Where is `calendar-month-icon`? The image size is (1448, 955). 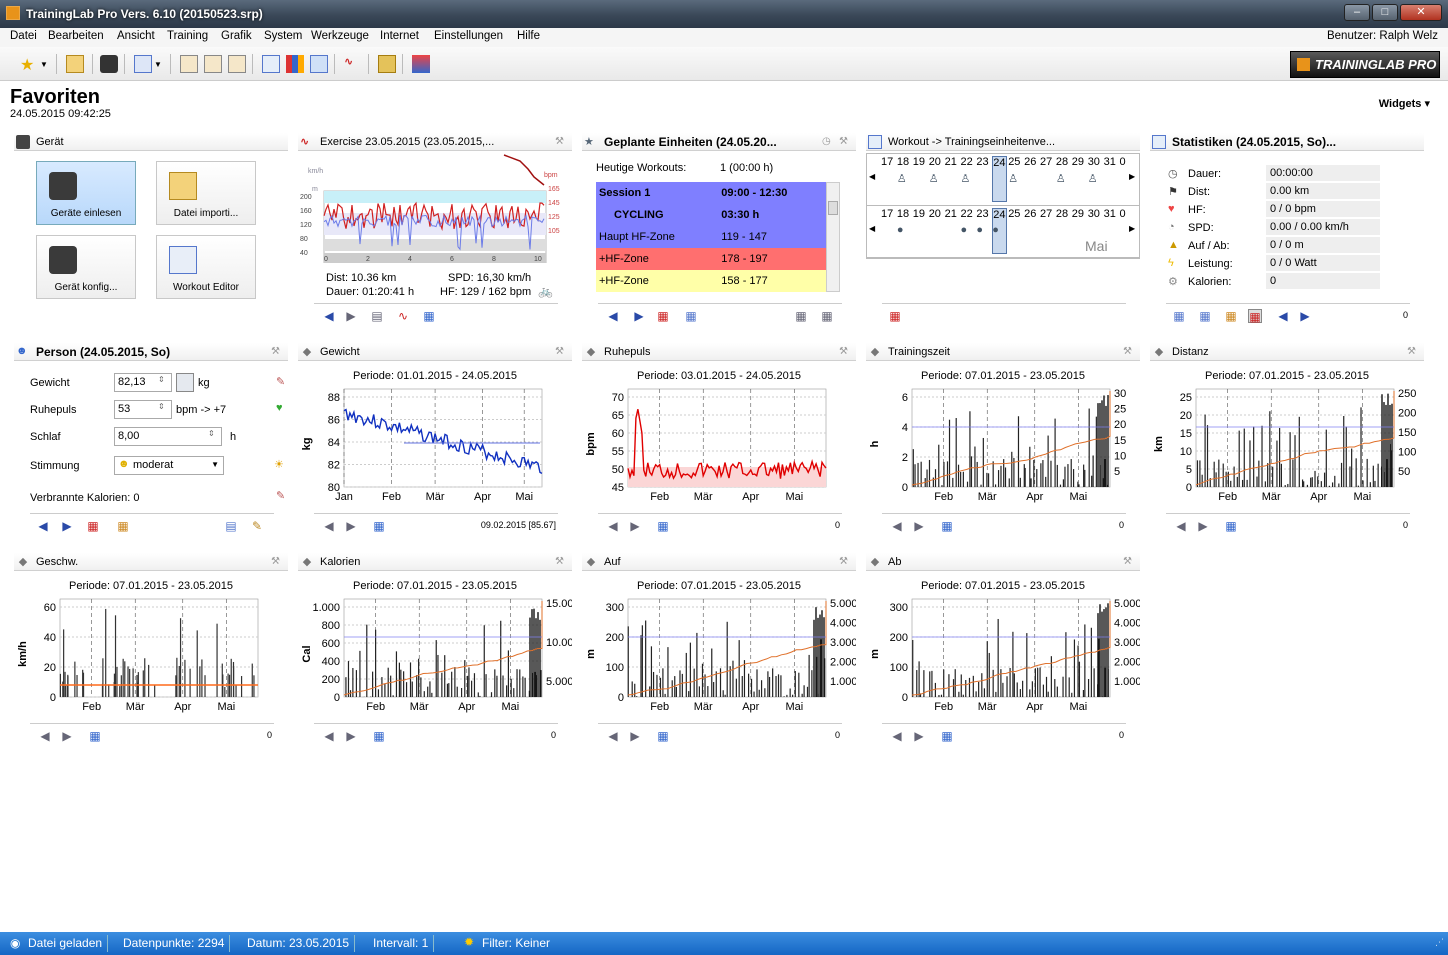 calendar-month-icon is located at coordinates (237, 64).